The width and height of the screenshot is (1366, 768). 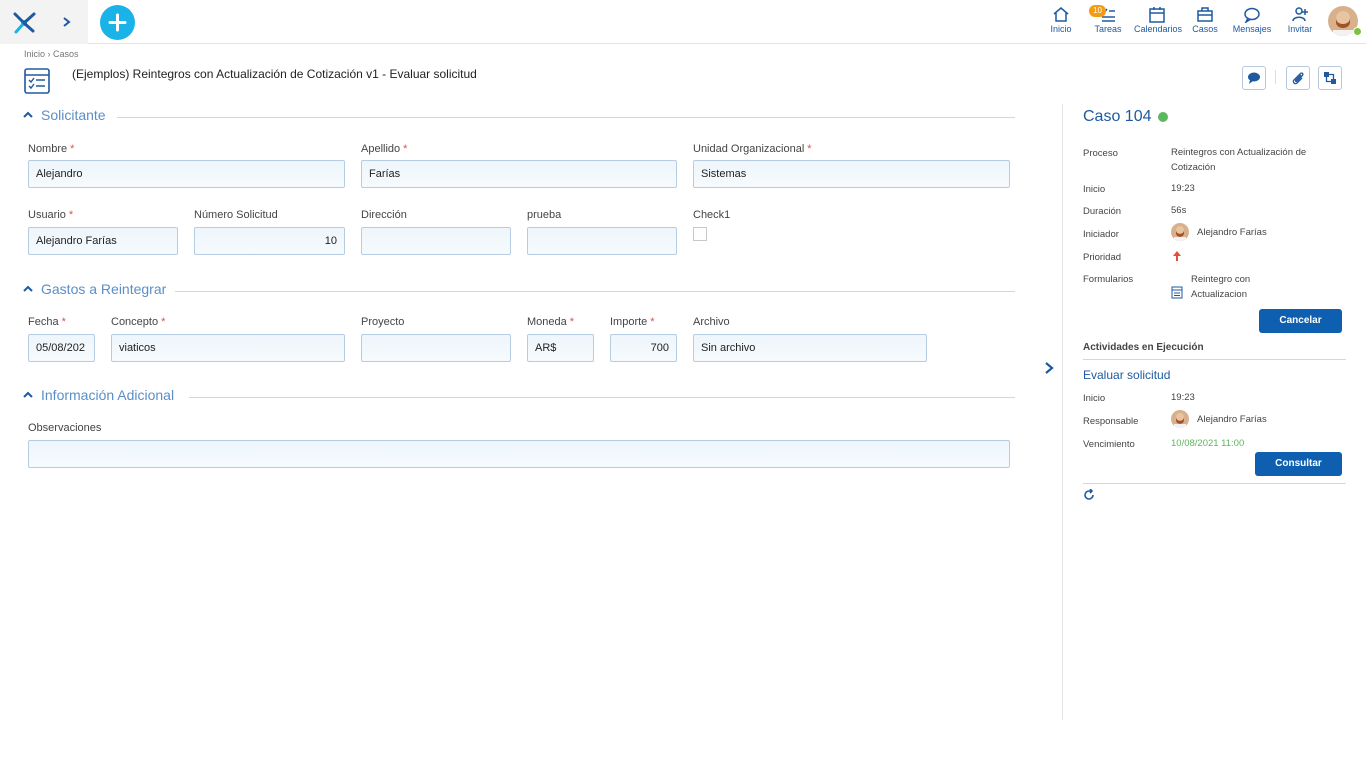 I want to click on numero-field: 10, so click(x=269, y=241).